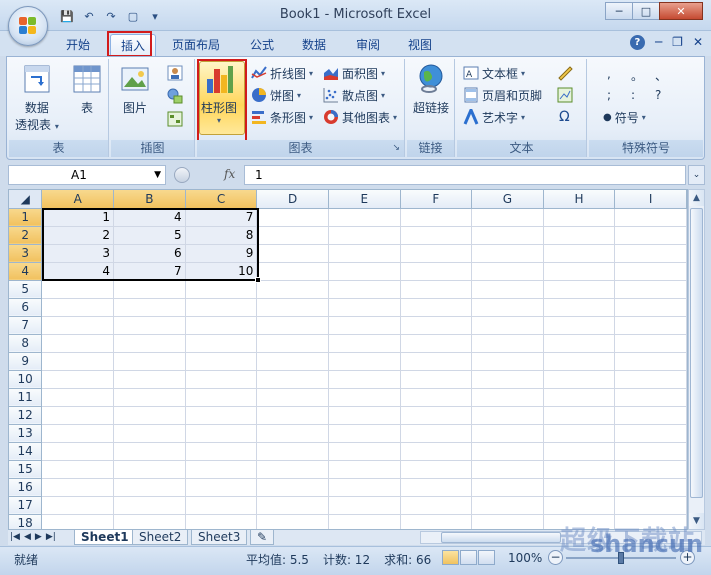 Image resolution: width=711 pixels, height=575 pixels. What do you see at coordinates (646, 11) in the screenshot?
I see `maximize-button: □` at bounding box center [646, 11].